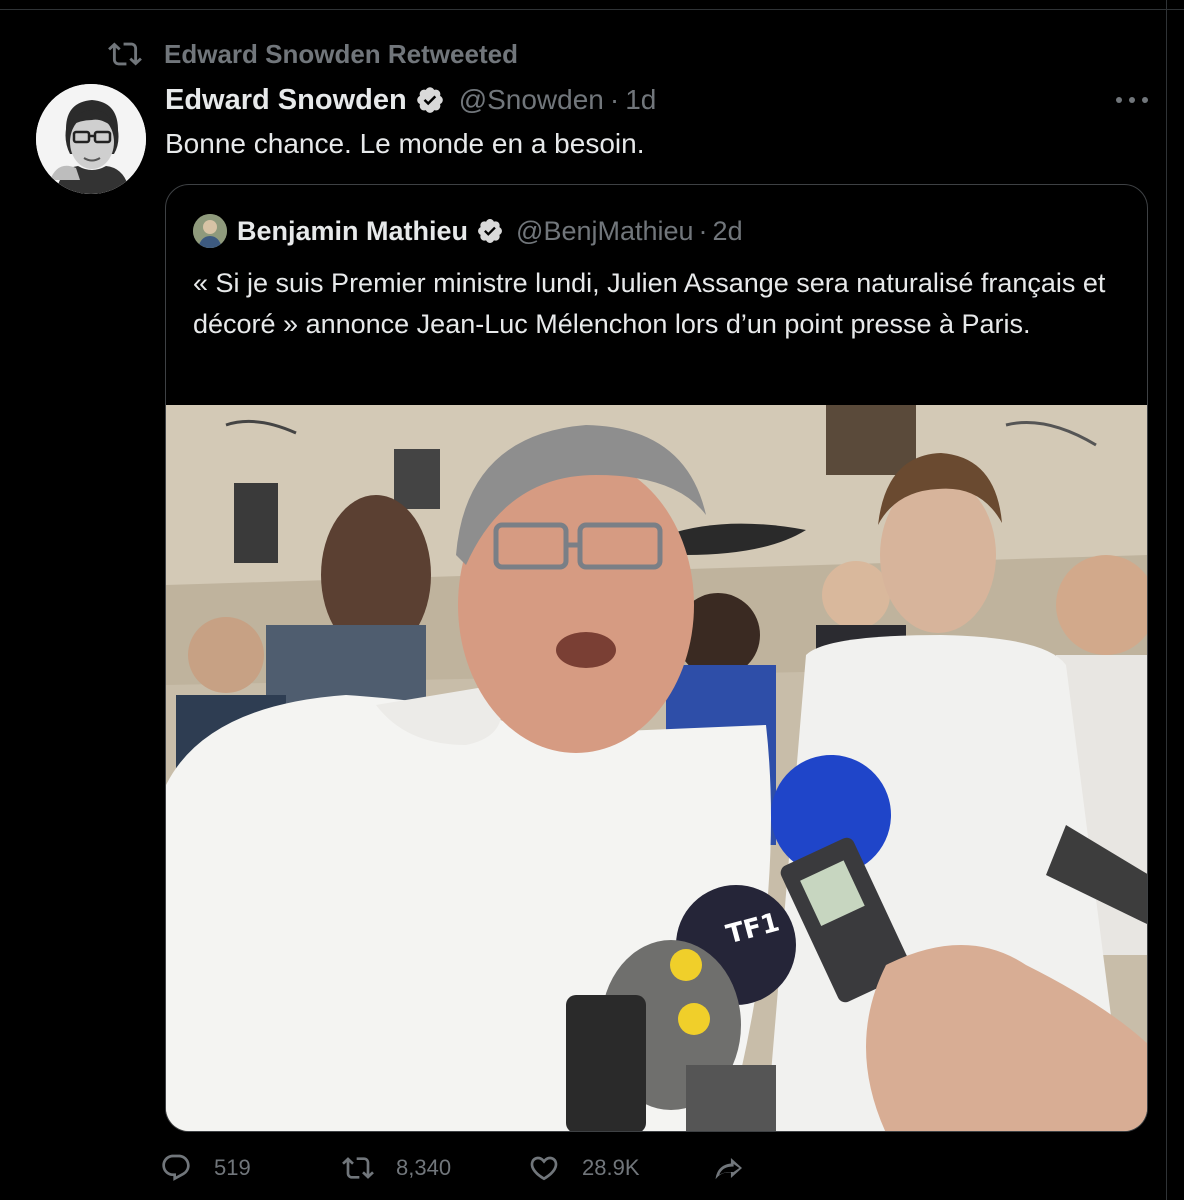 This screenshot has width=1184, height=1200. What do you see at coordinates (490, 231) in the screenshot?
I see `quoted-verified-badge-icon` at bounding box center [490, 231].